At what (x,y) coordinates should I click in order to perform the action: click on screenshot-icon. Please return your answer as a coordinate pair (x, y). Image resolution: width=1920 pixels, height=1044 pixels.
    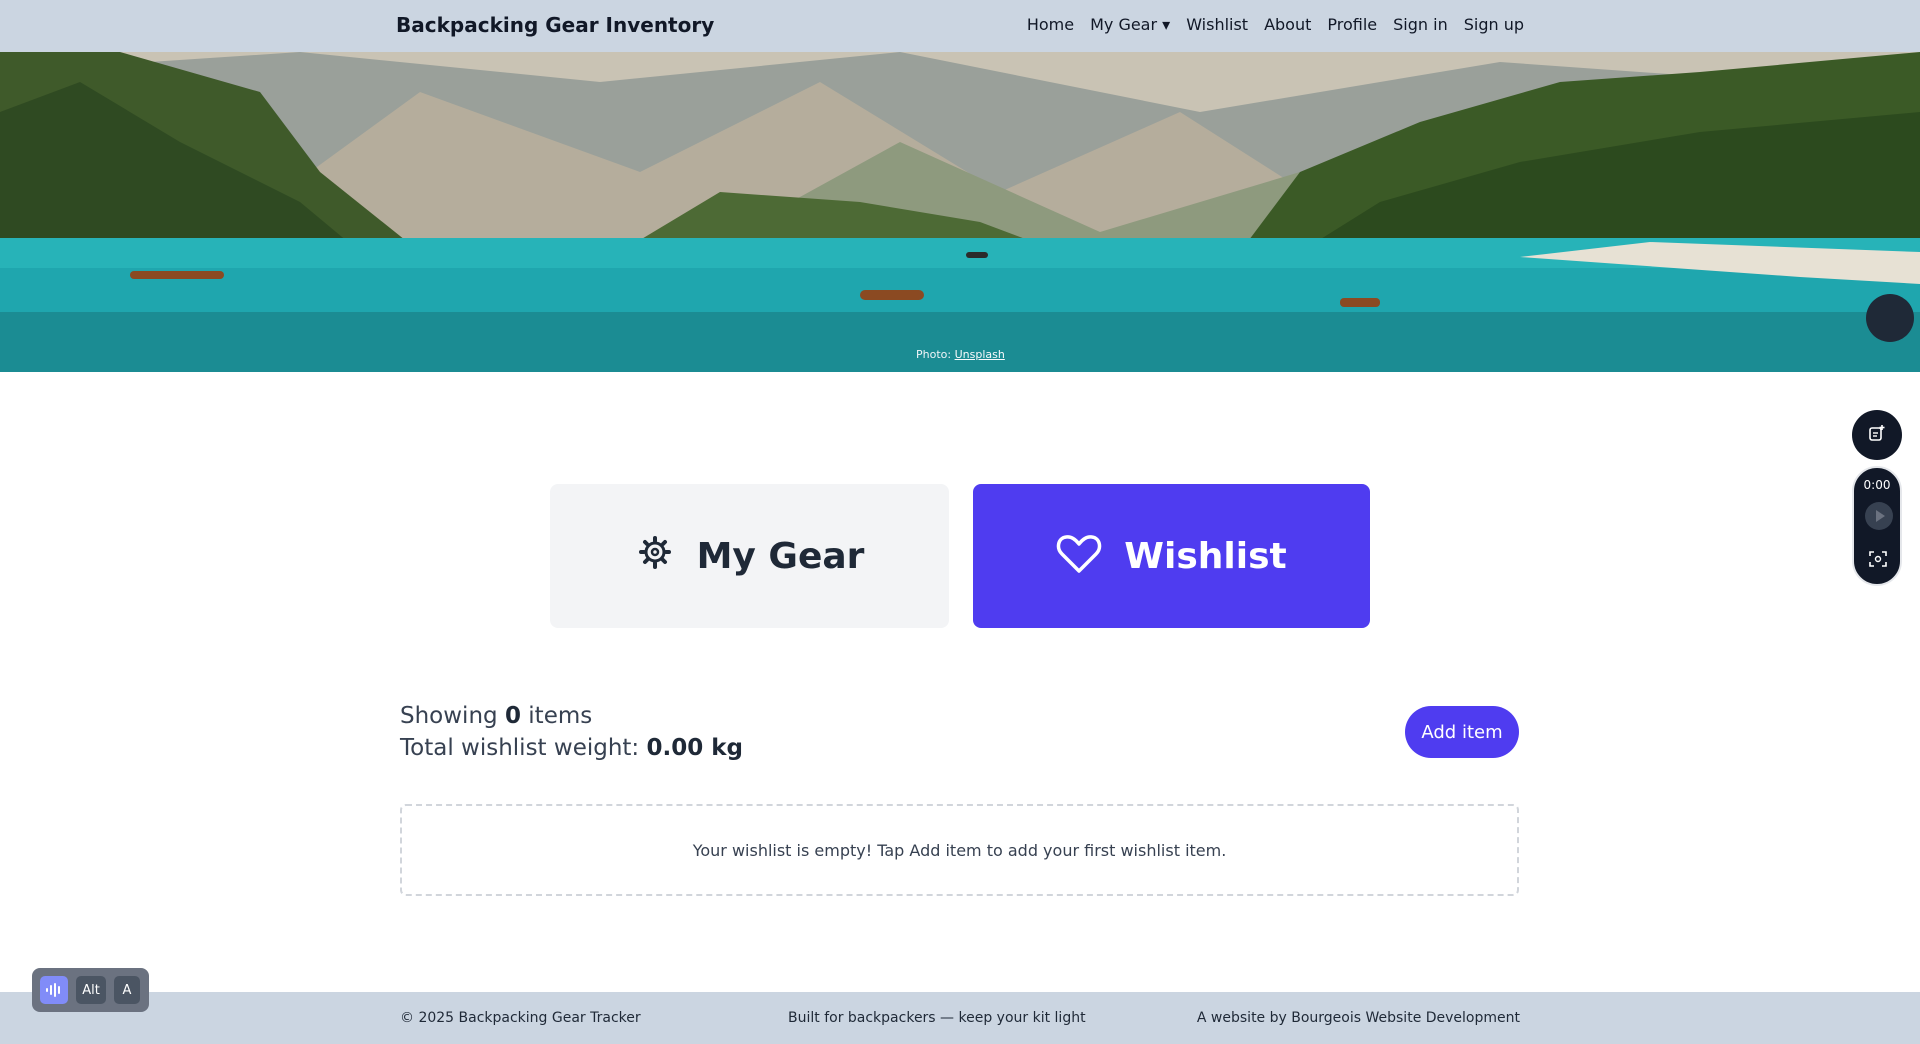
    Looking at the image, I should click on (1878, 559).